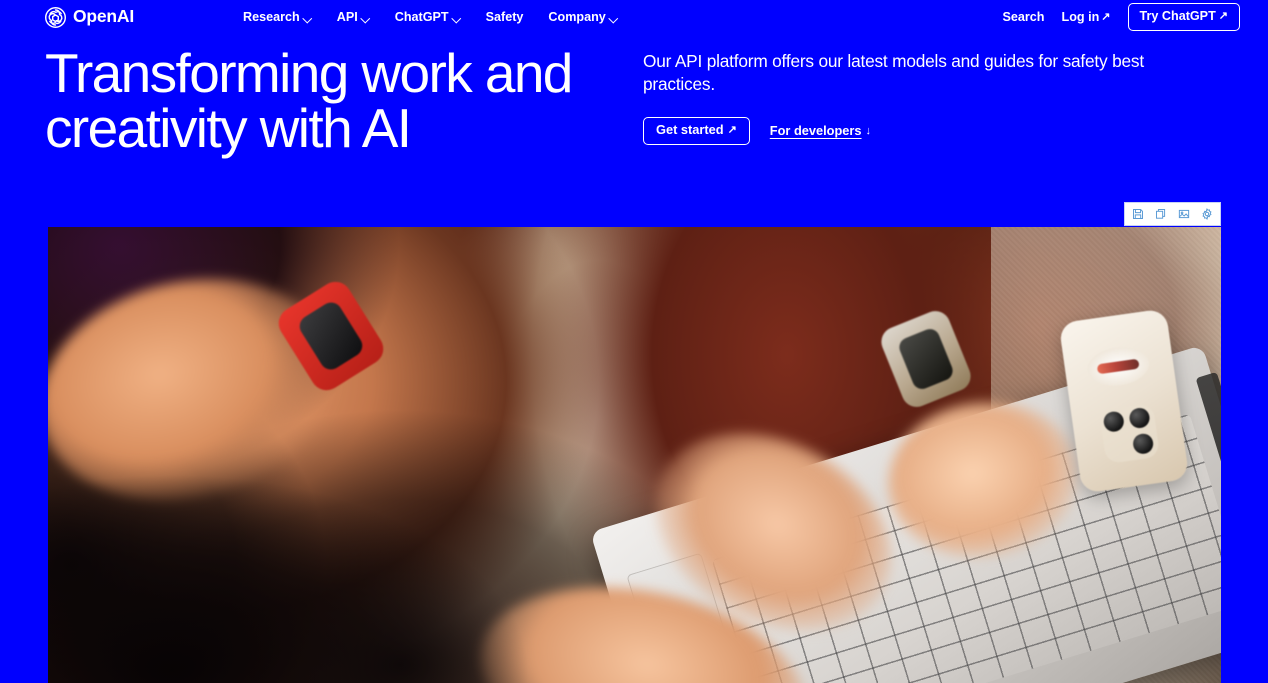  I want to click on image-icon, so click(1184, 214).